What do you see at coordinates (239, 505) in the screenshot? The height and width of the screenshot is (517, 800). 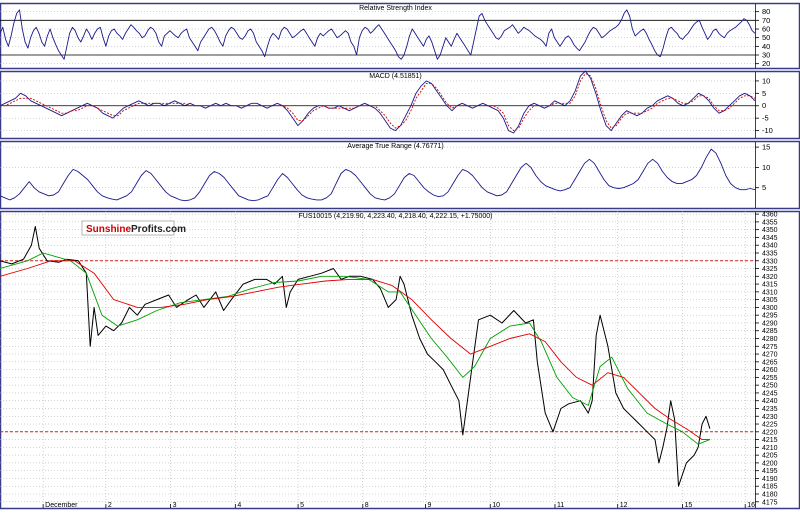 I see `price-xtick-label: 4` at bounding box center [239, 505].